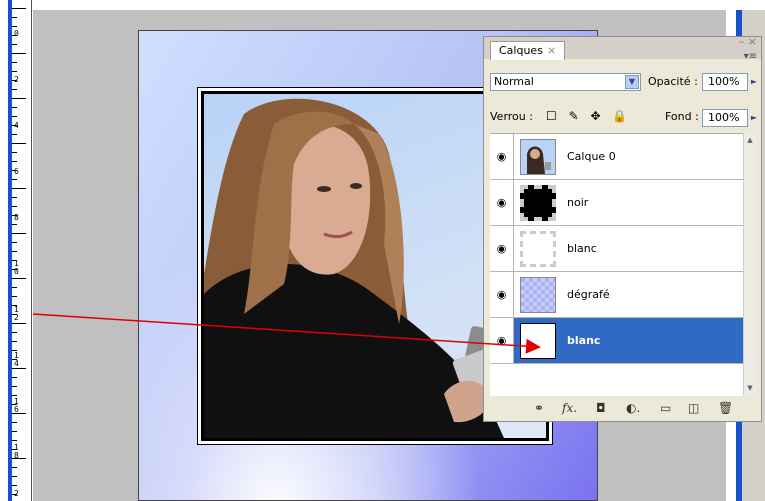 The width and height of the screenshot is (765, 501). I want to click on blend-row: Normal ▼ Opacité : 100% ►, so click(623, 83).